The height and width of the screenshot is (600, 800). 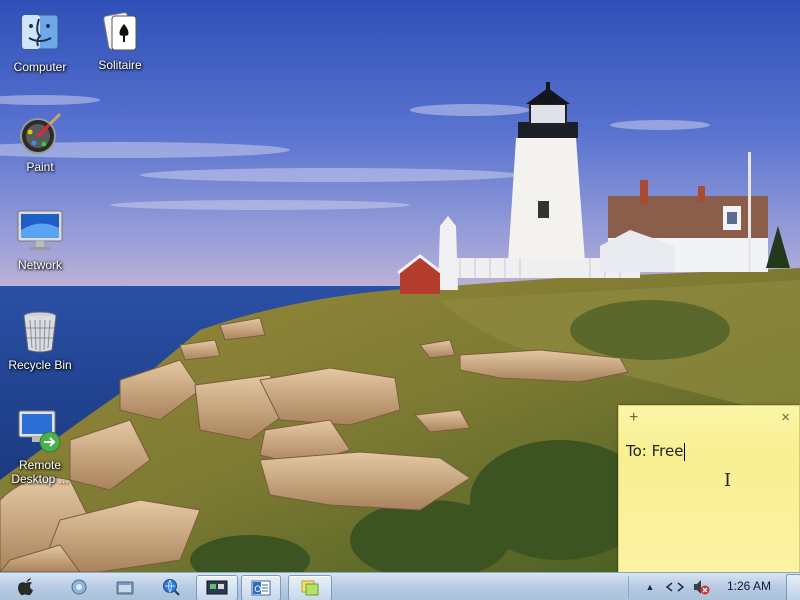 I want to click on desktop-icon-paint: Paint, so click(x=40, y=142).